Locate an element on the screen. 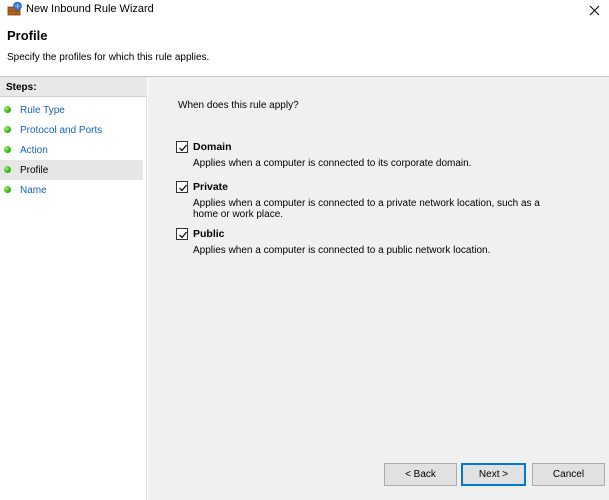 The image size is (609, 500). cancel-button: Cancel is located at coordinates (568, 474).